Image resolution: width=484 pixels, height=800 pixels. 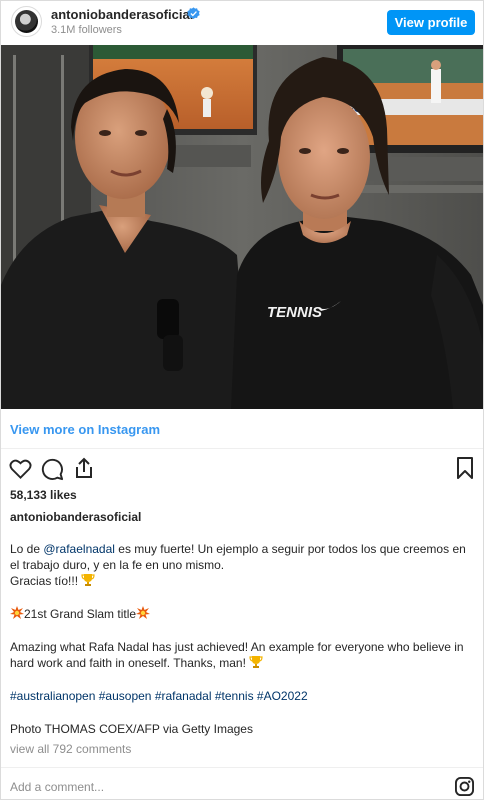 I want to click on instagram-icon, so click(x=464, y=786).